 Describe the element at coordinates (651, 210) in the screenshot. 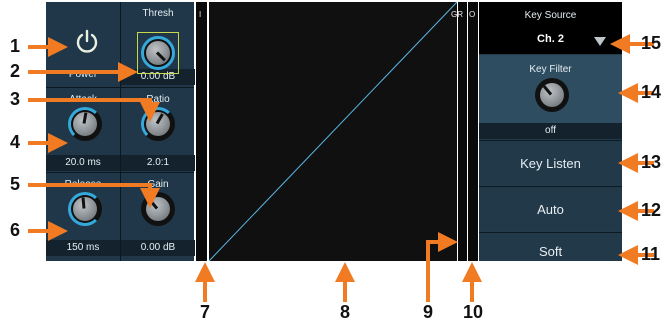

I see `callout-12: 12` at that location.